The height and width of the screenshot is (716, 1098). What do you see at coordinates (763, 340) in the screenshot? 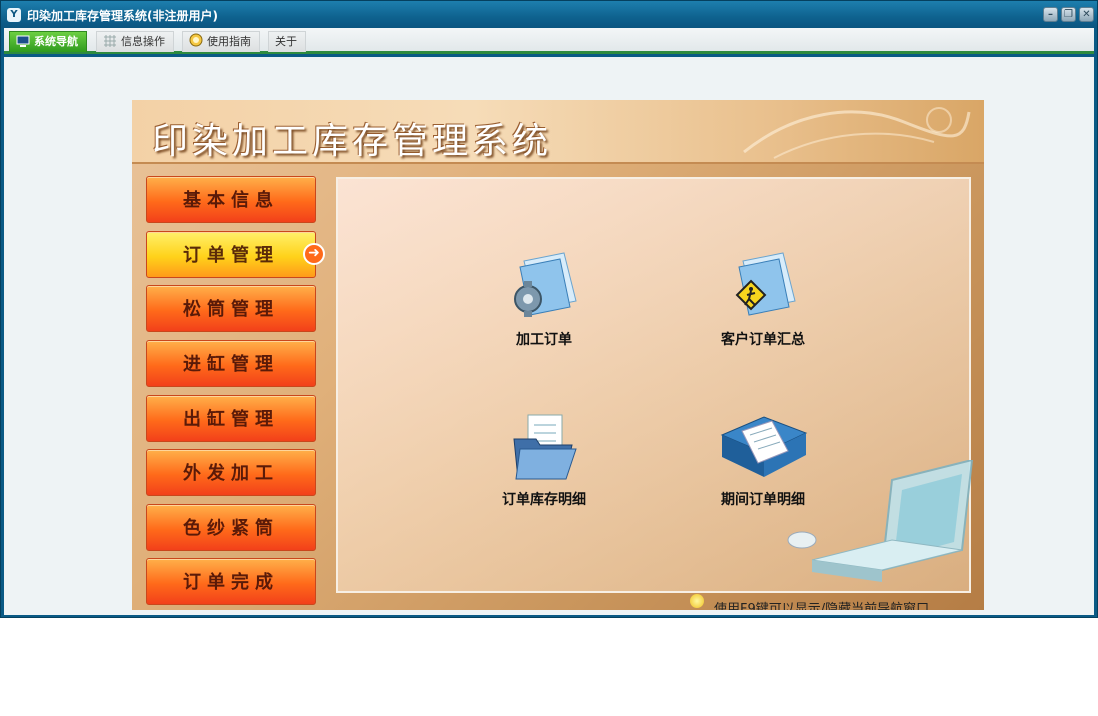
I see `tile-label: 客户订单汇总` at bounding box center [763, 340].